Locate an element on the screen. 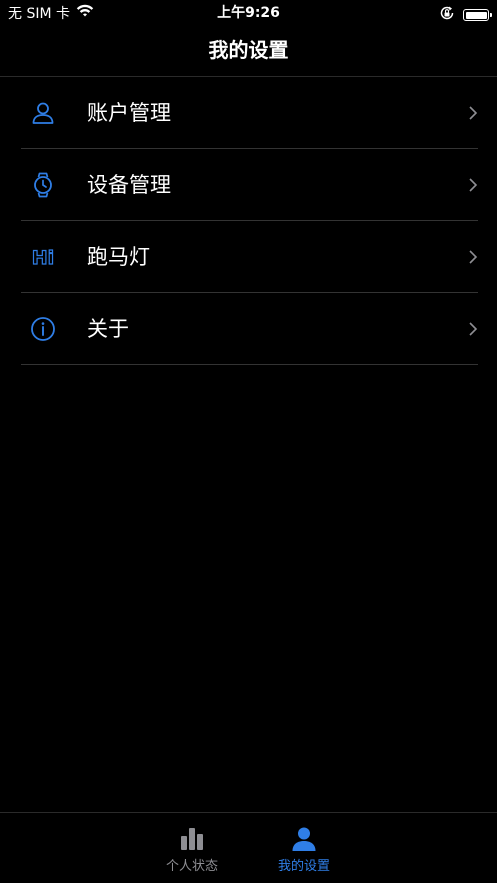 This screenshot has height=883, width=497. battery-fill is located at coordinates (476, 15).